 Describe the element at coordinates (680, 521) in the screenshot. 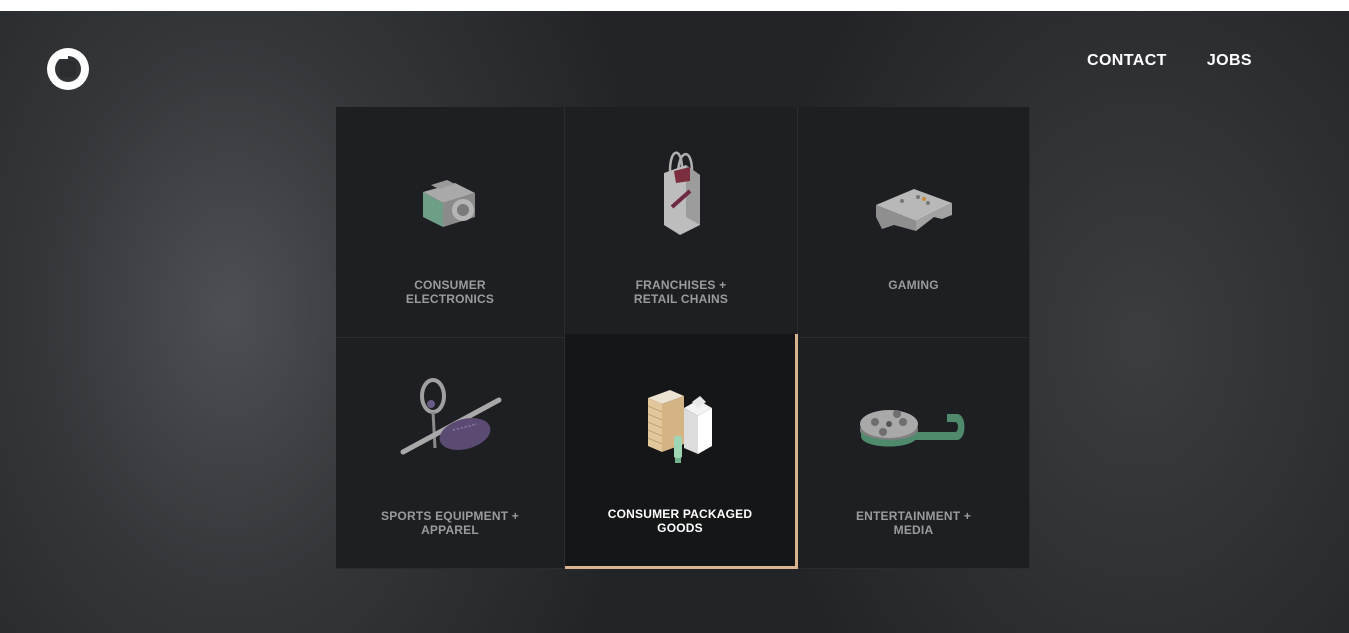

I see `tile-label: CONSUMER PACKAGED GOODS` at that location.